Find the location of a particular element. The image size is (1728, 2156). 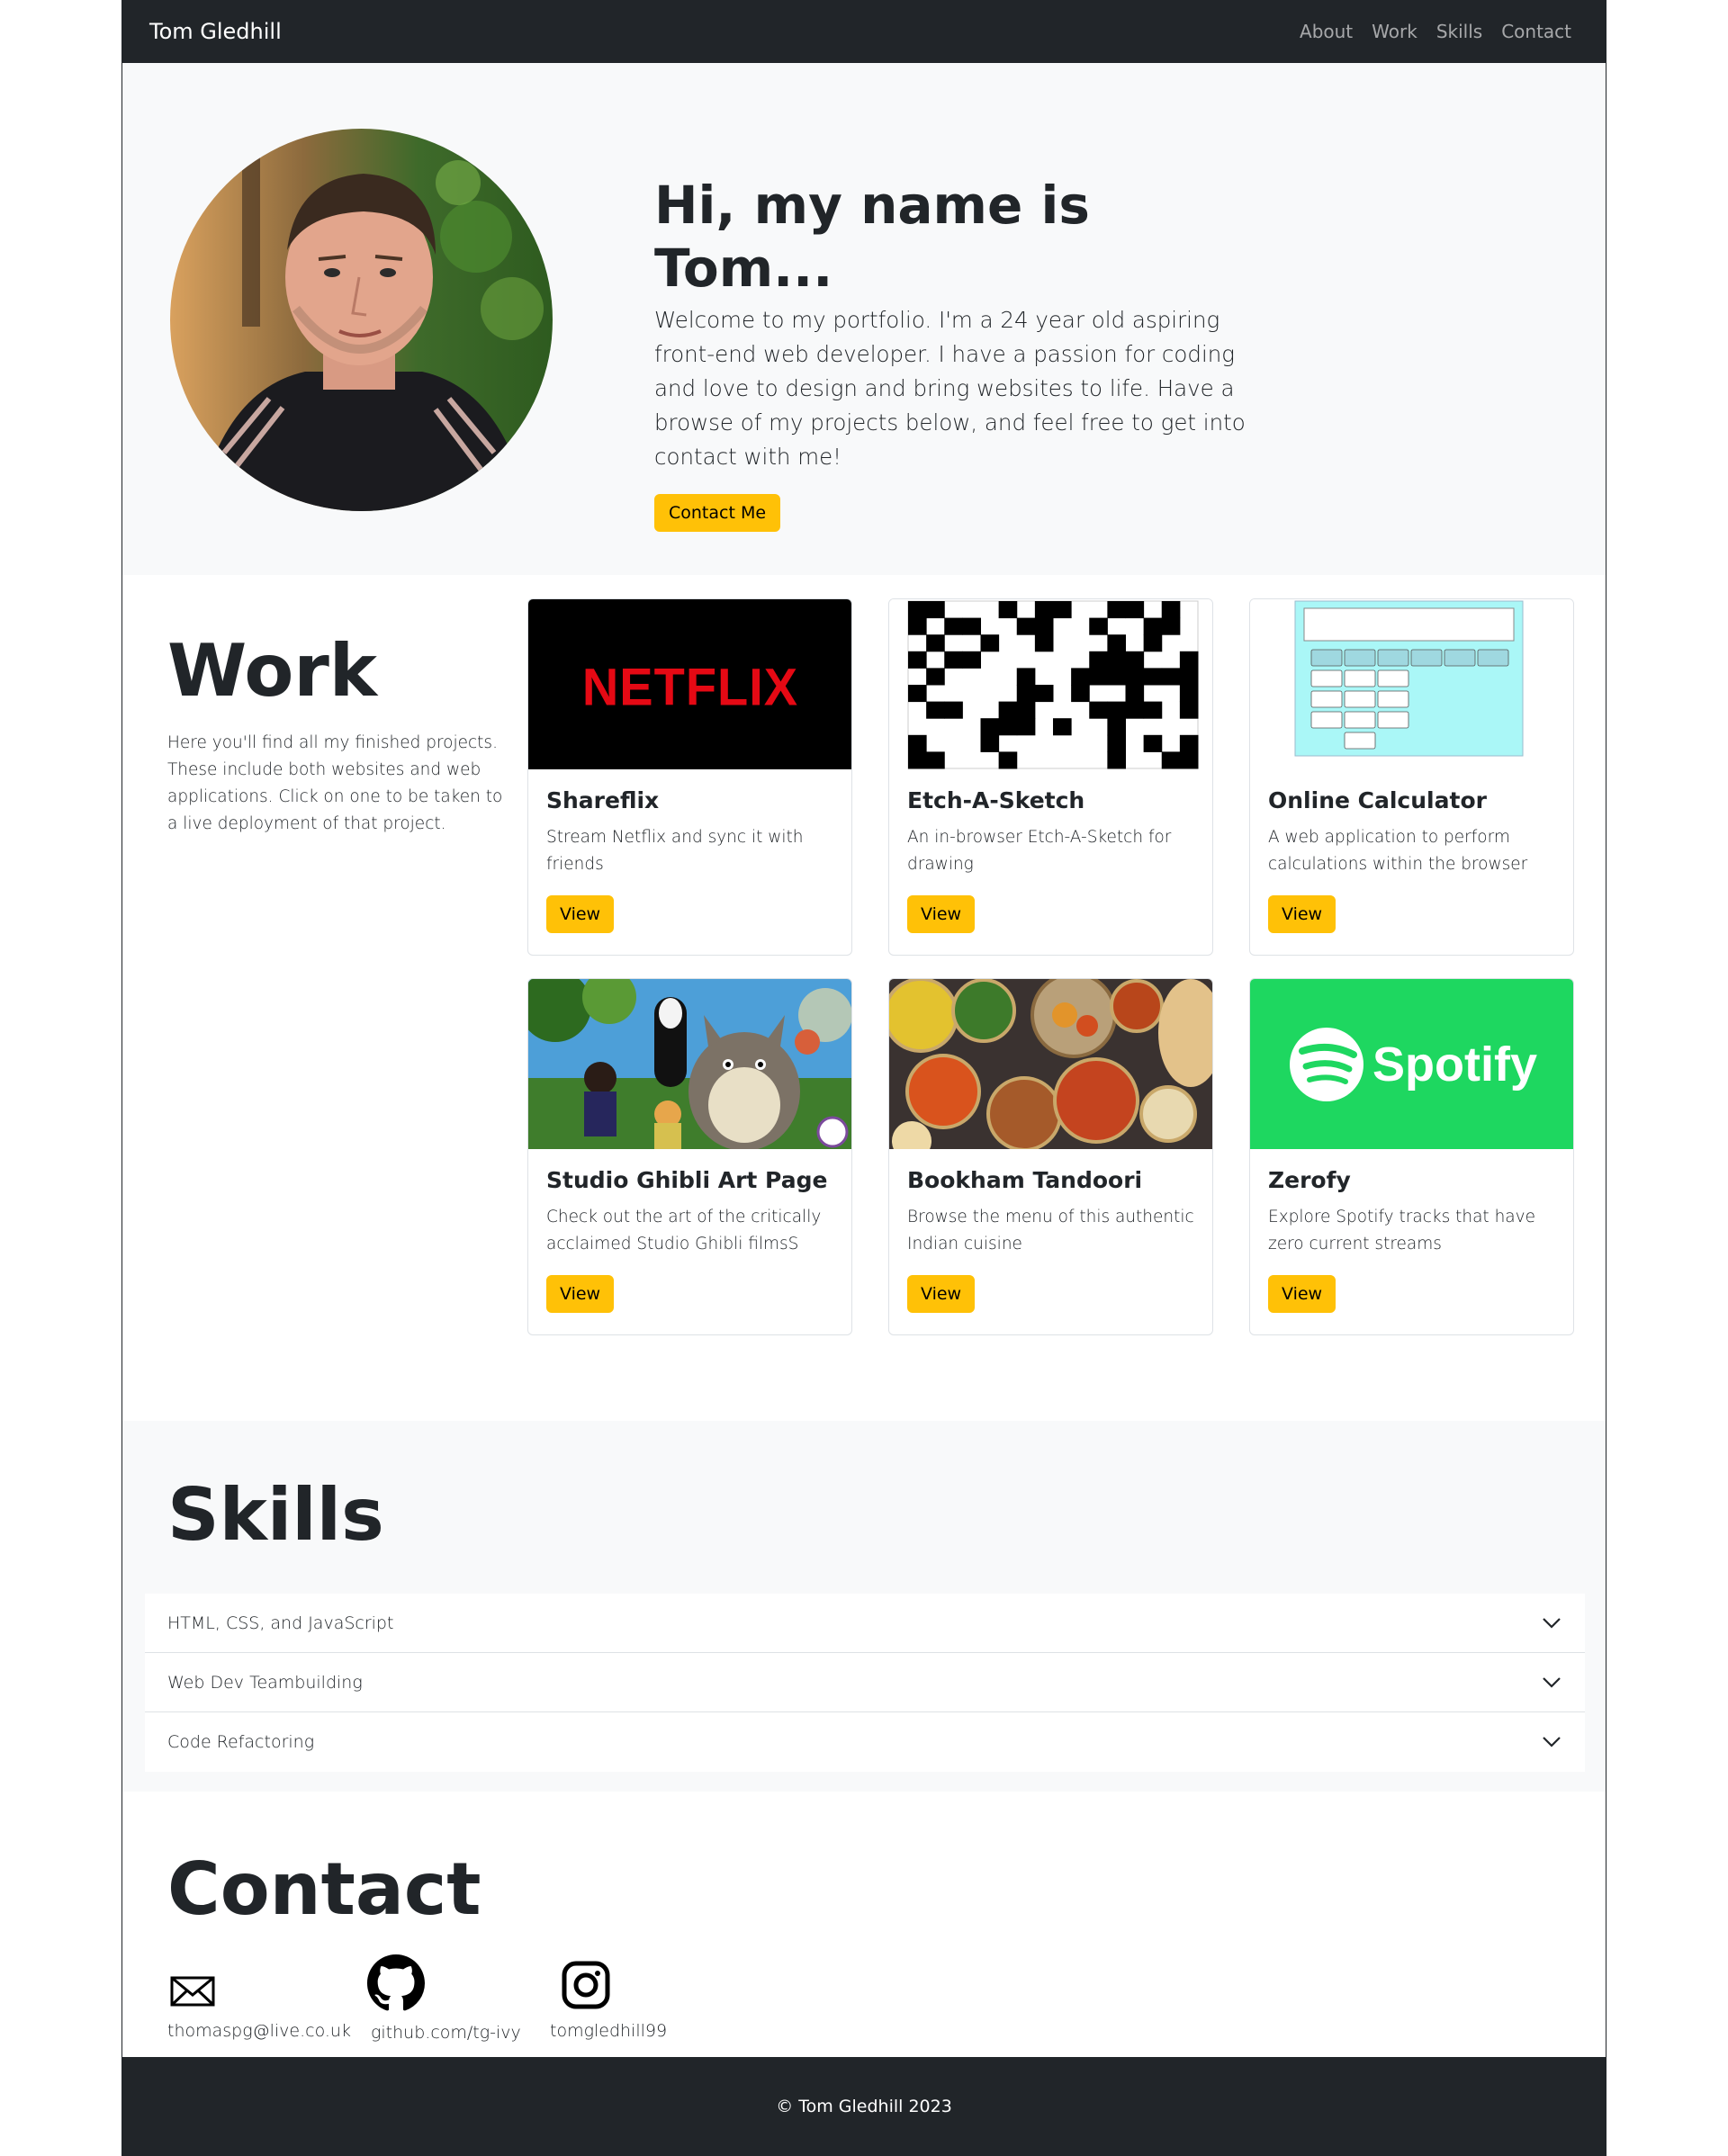

navbar-brand: Tom Gledhill is located at coordinates (216, 31).